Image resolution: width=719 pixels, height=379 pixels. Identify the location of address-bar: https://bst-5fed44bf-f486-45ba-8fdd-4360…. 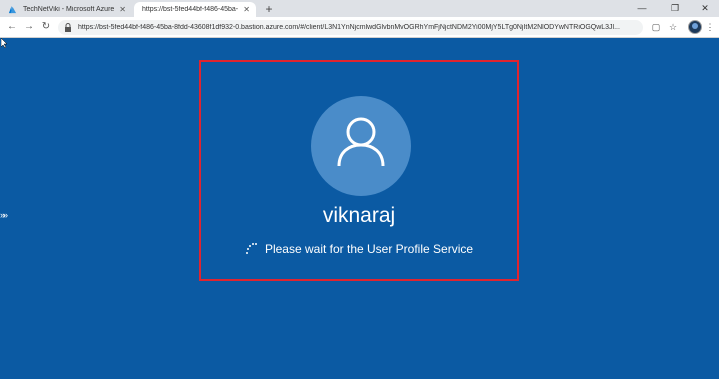
(350, 27).